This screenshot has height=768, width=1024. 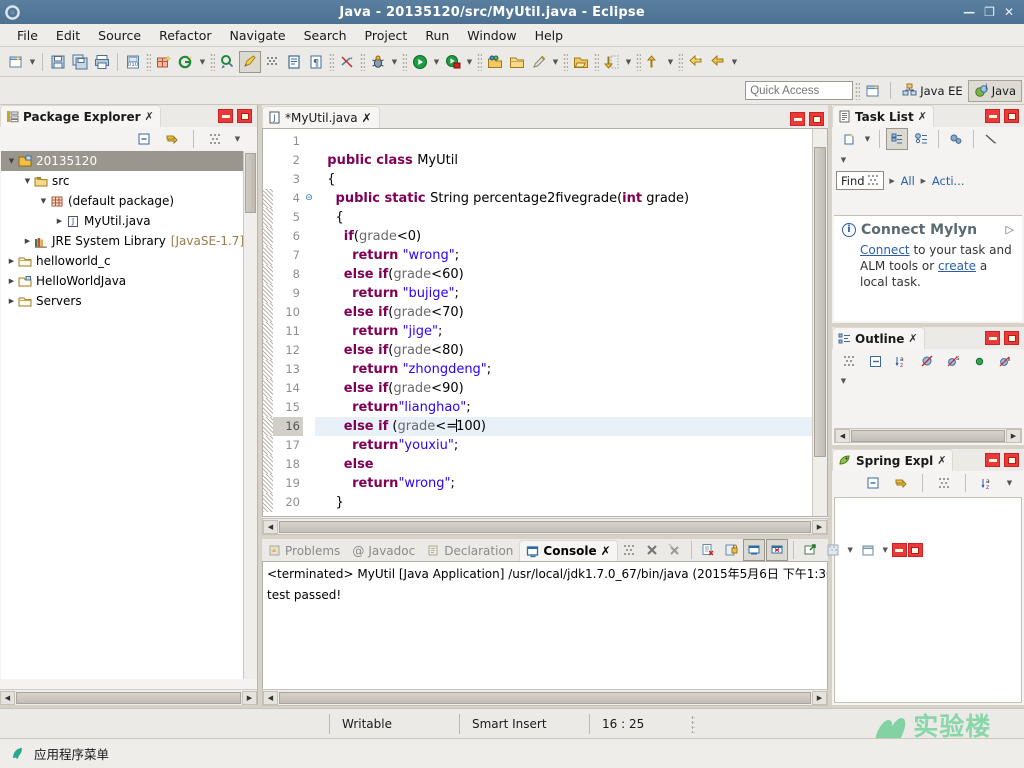 What do you see at coordinates (394, 62) in the screenshot?
I see `debug-dropdown-arrow: ▼` at bounding box center [394, 62].